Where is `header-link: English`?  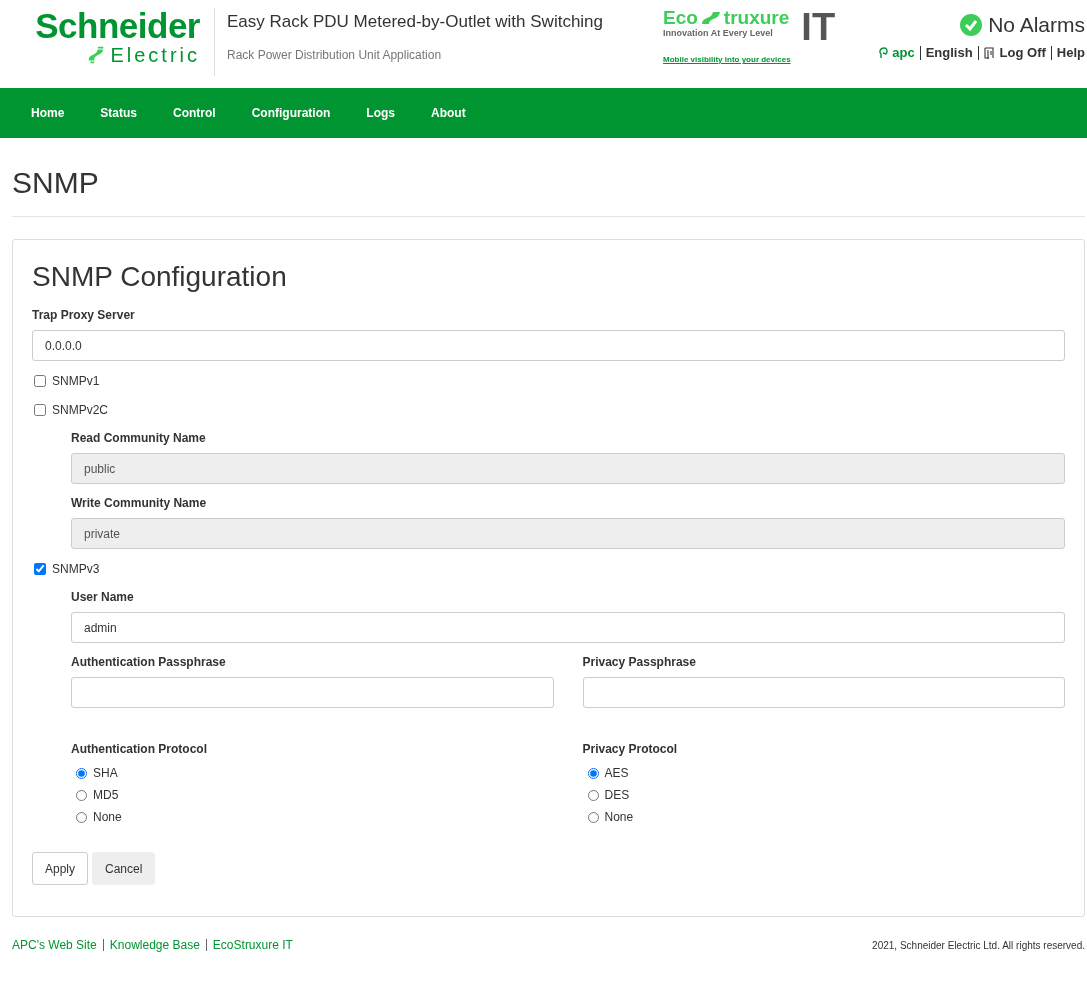
header-link: English is located at coordinates (949, 52).